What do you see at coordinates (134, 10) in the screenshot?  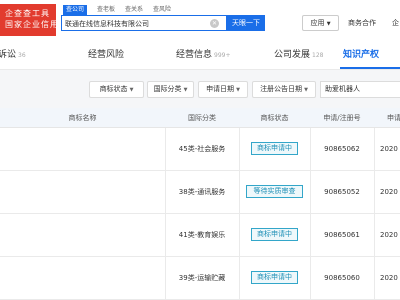 I see `tab-relation: 查关系` at bounding box center [134, 10].